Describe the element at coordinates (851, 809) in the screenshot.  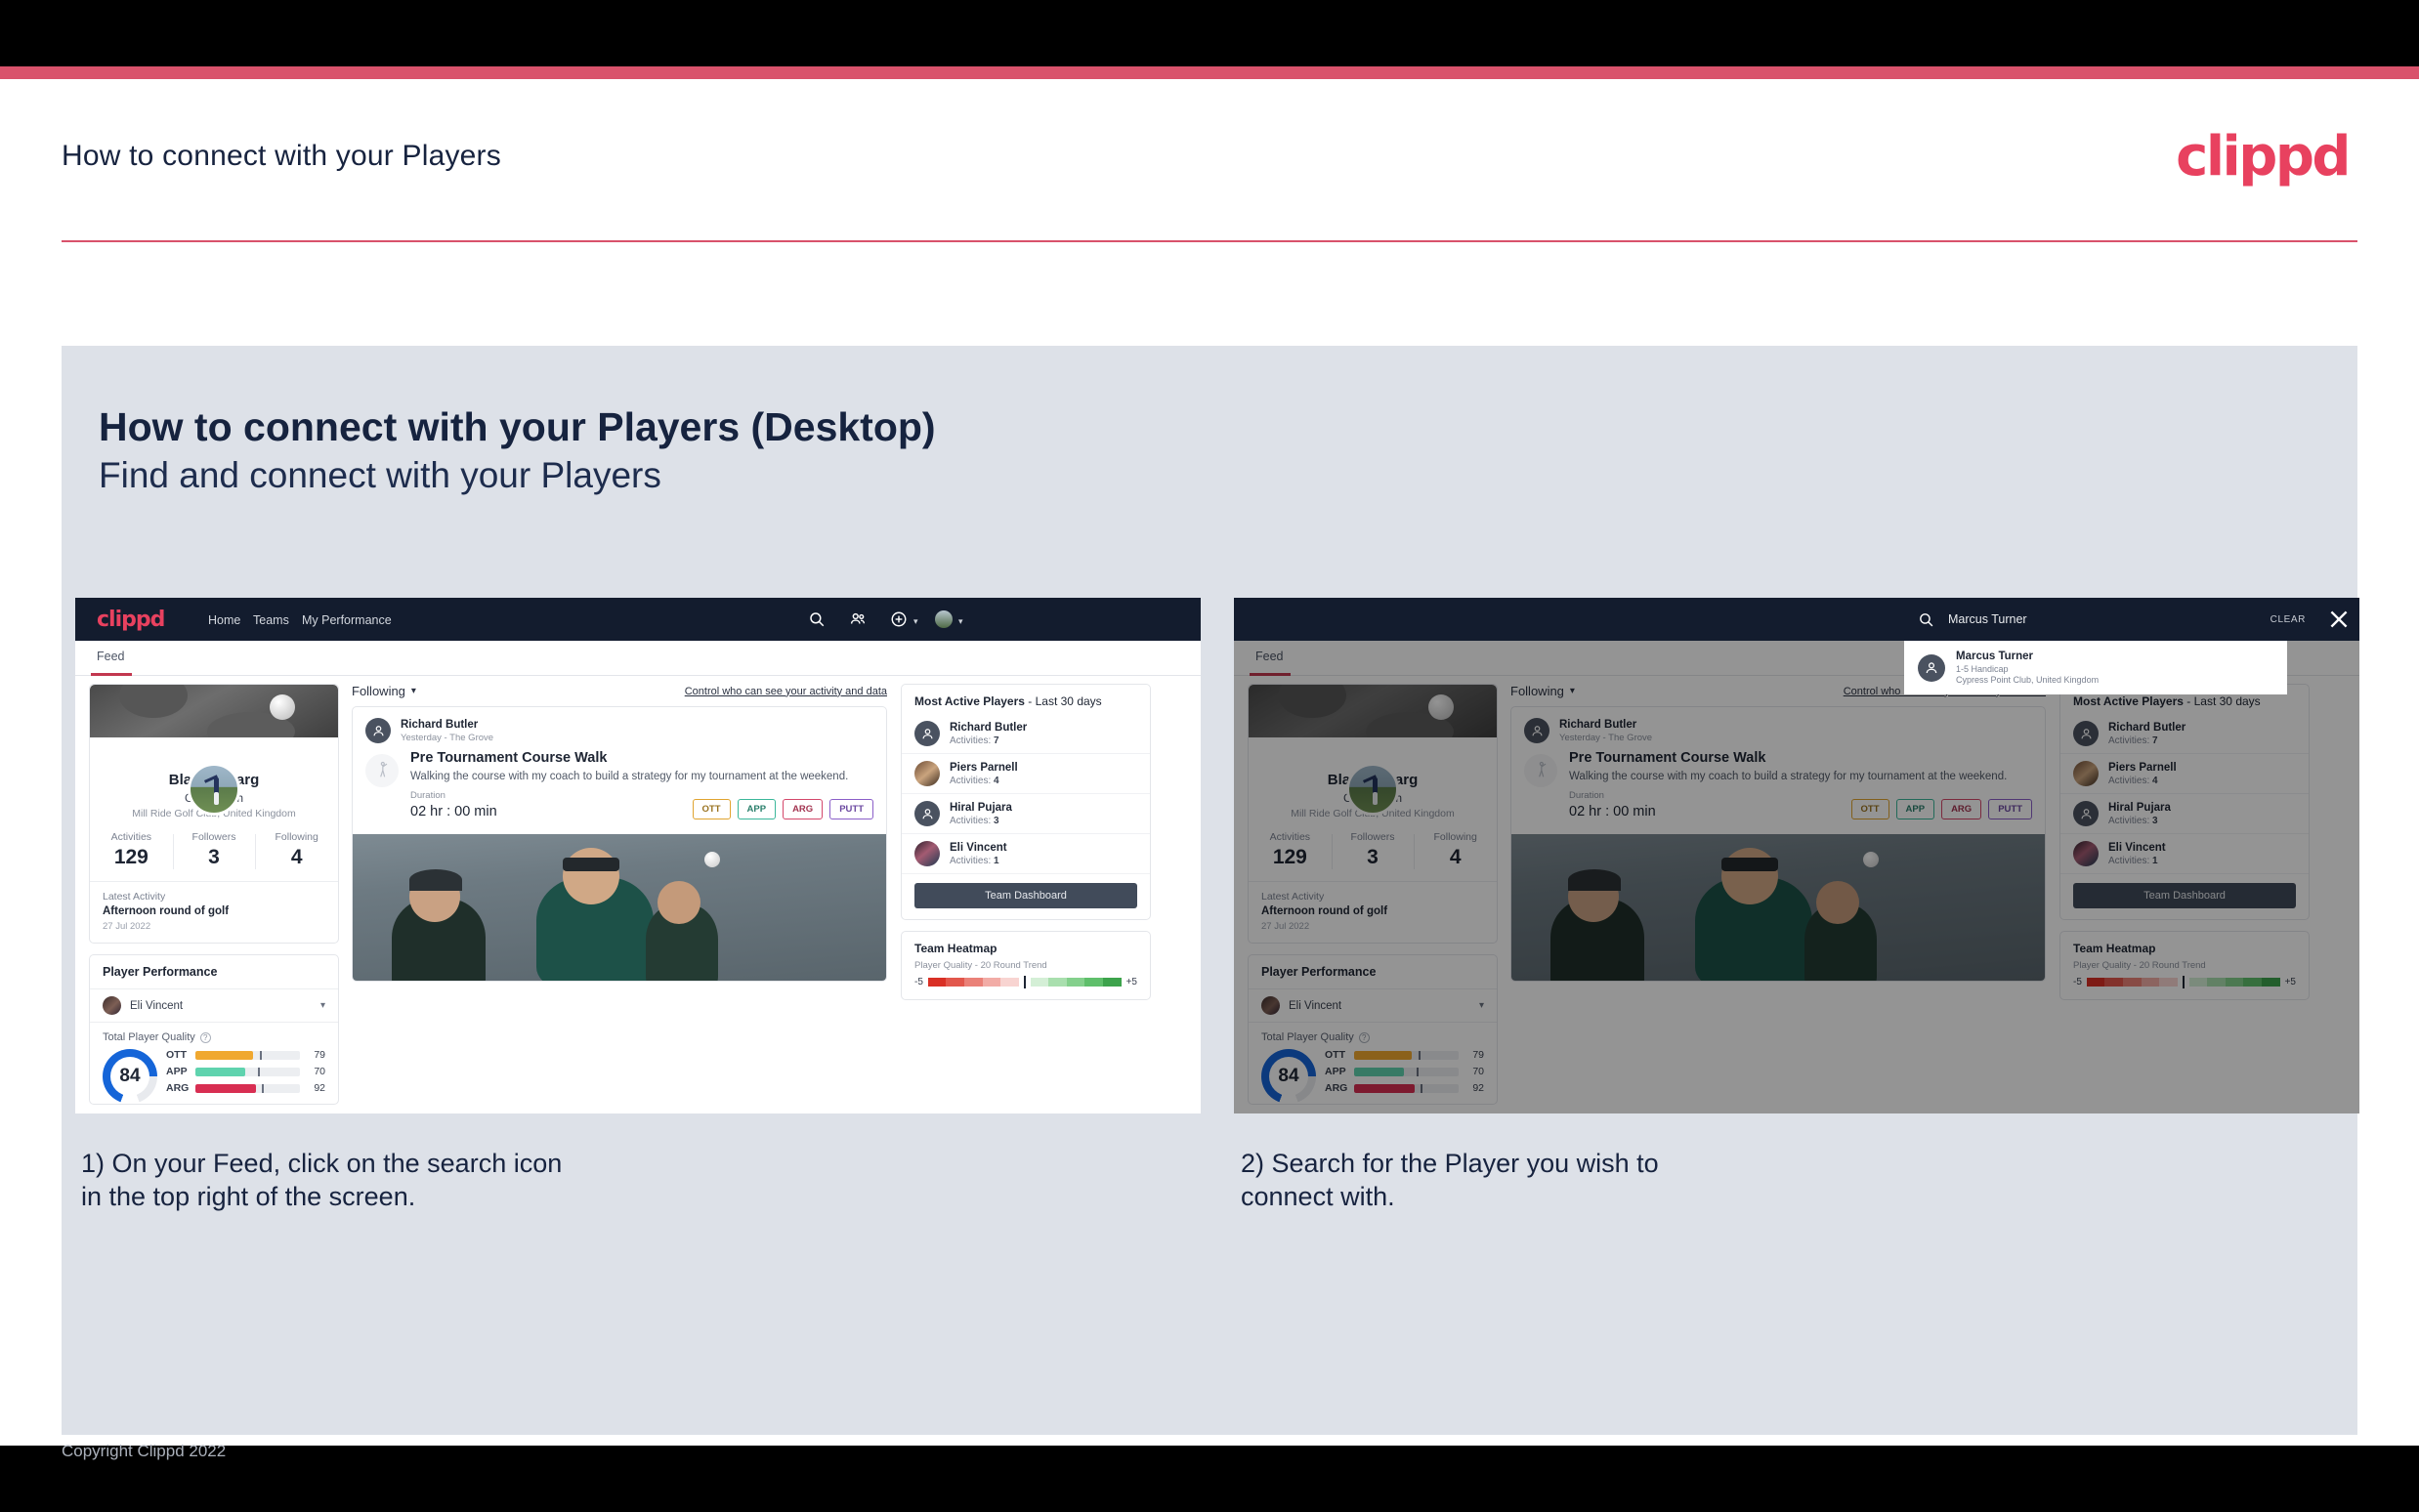
I see `chip-putt: PUTT` at that location.